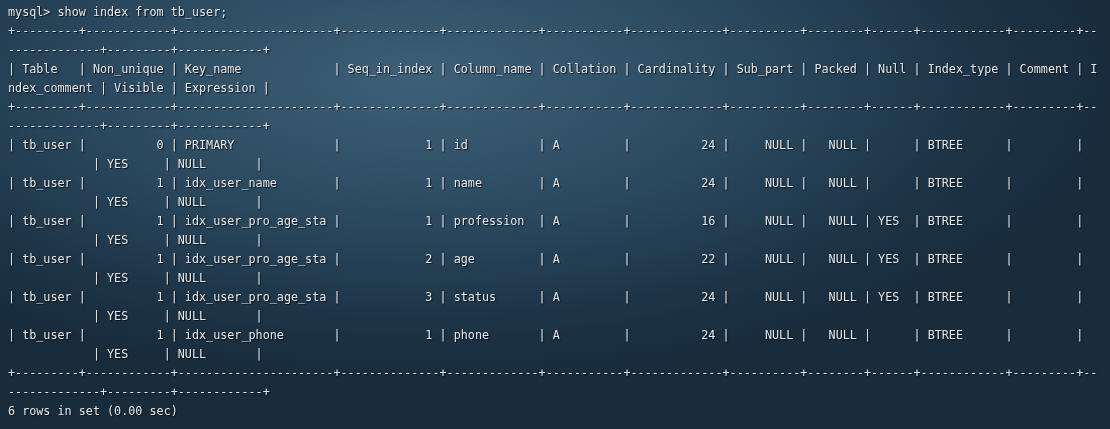 The width and height of the screenshot is (1110, 429). I want to click on status-text: 6 rows in set (0.00 sec), so click(93, 411).